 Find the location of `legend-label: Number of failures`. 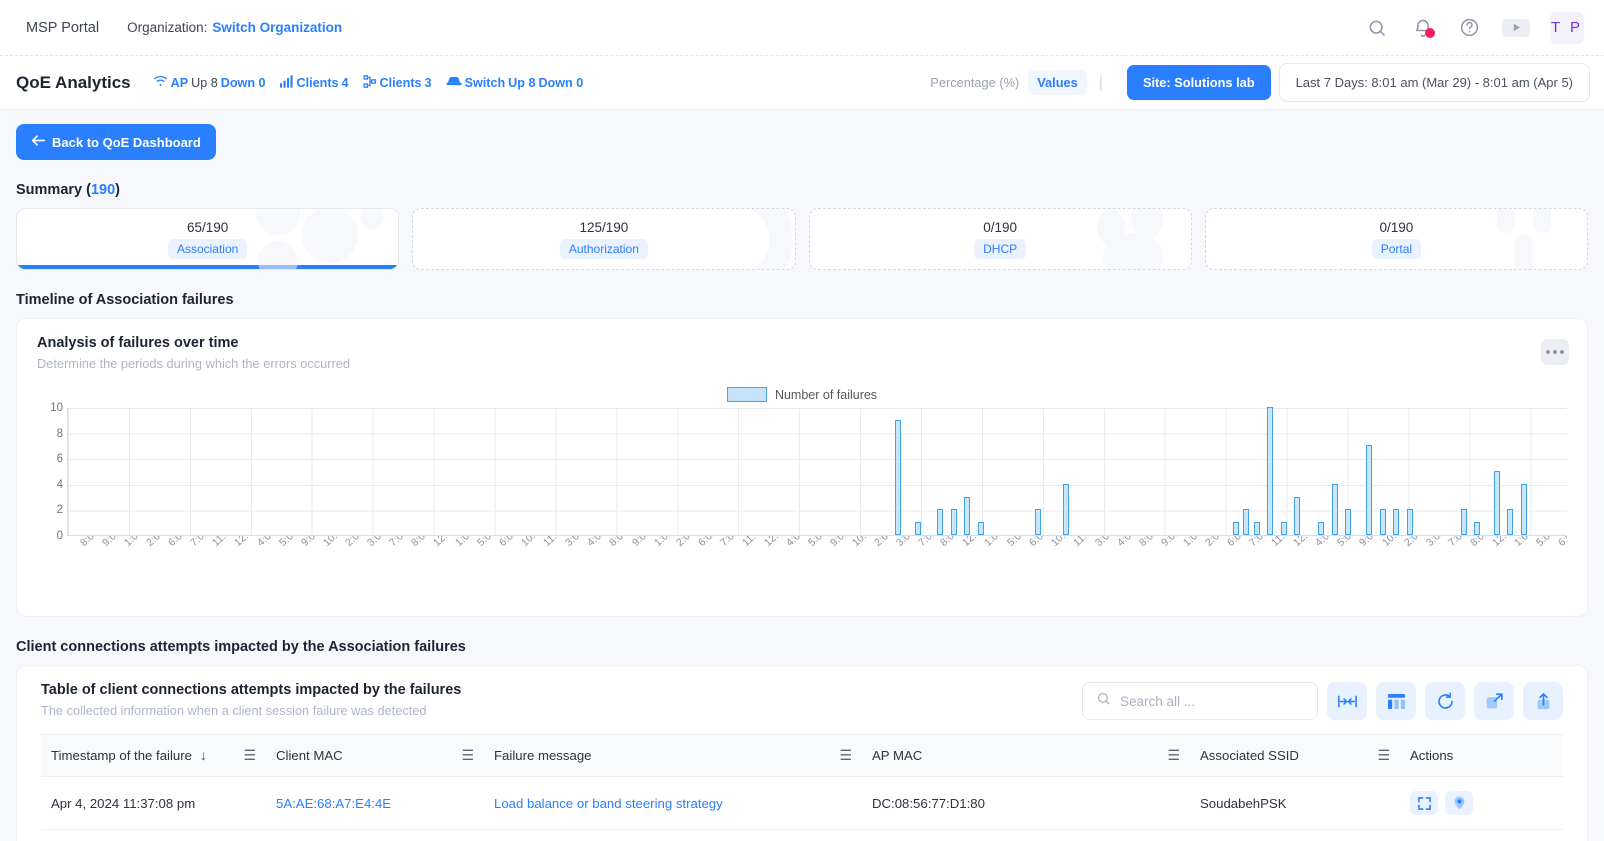

legend-label: Number of failures is located at coordinates (826, 394).